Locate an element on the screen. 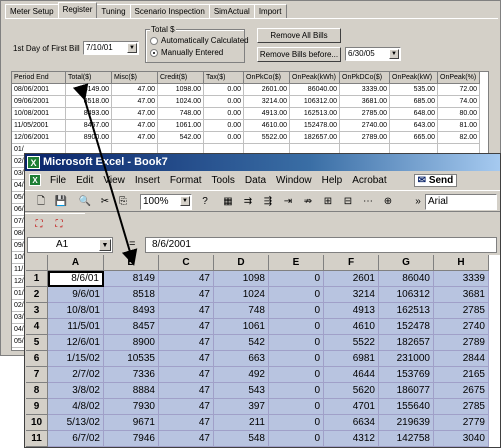 This screenshot has height=448, width=501. remove-all-bills-button: Remove All Bills is located at coordinates (299, 35).